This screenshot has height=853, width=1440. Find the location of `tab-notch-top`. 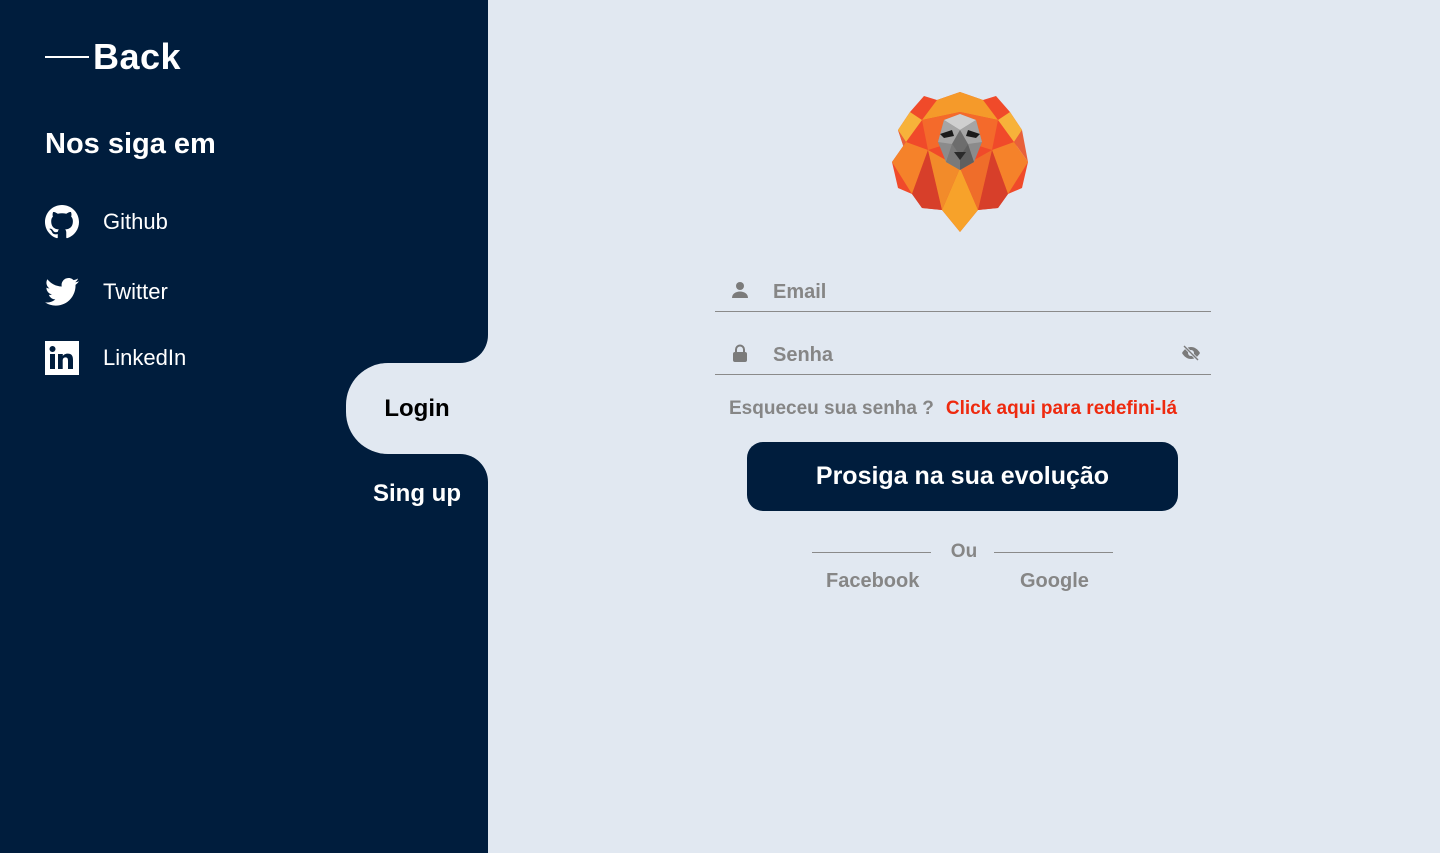

tab-notch-top is located at coordinates (463, 338).